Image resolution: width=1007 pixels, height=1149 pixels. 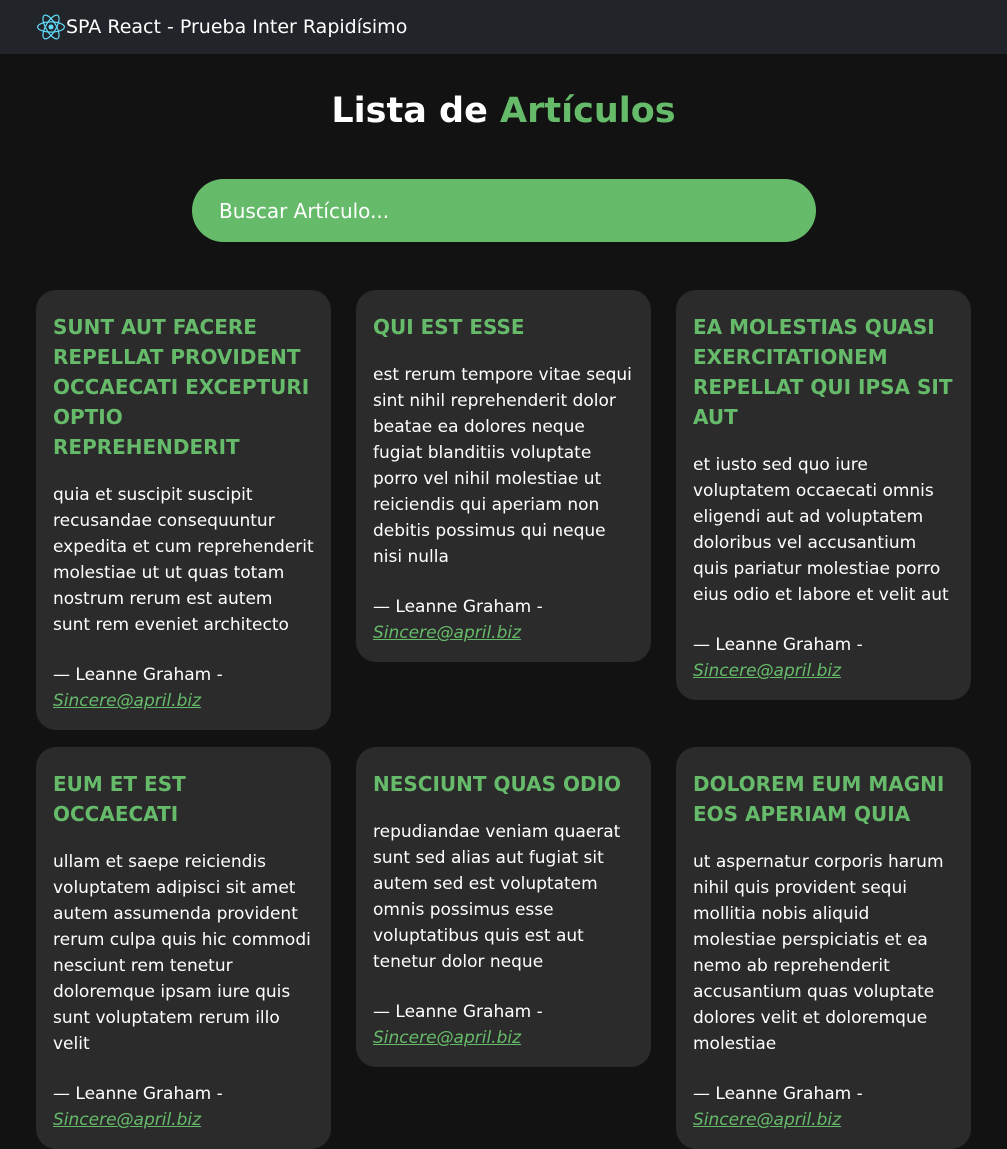 I want to click on page-title: Lista de Artículos, so click(x=503, y=111).